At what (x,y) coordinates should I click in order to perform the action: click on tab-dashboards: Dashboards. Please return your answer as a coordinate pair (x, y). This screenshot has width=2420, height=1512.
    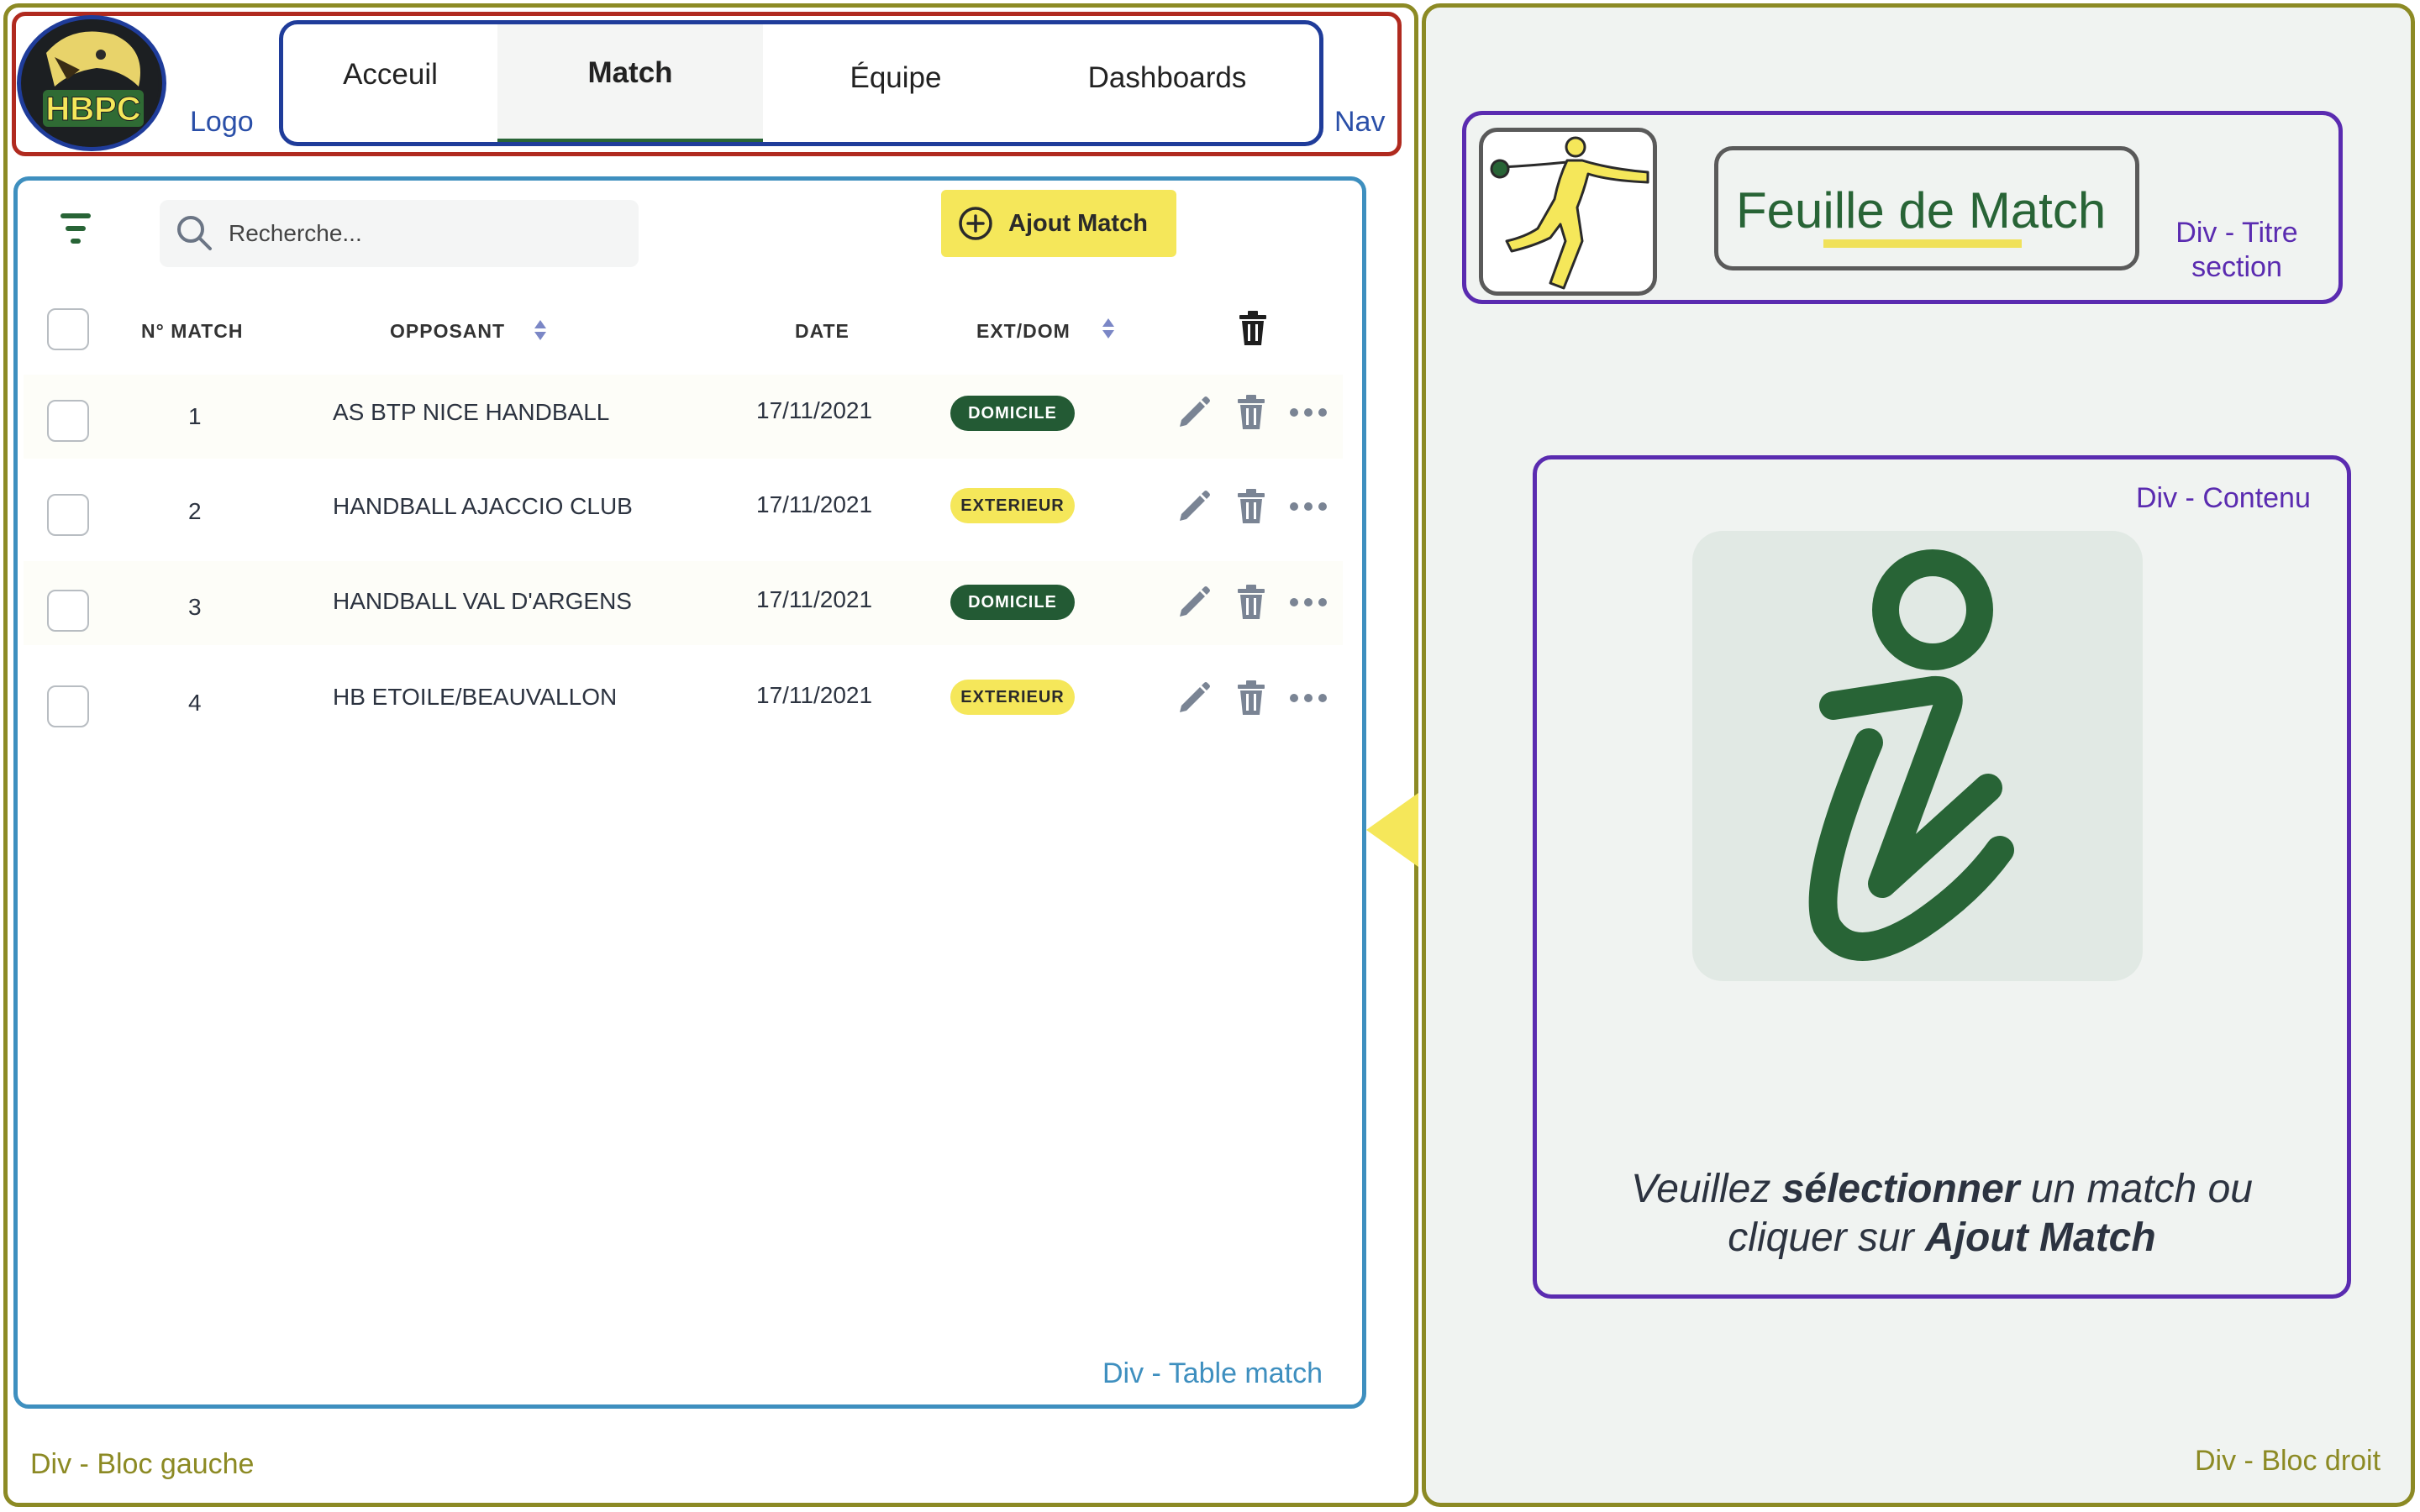
    Looking at the image, I should click on (1167, 83).